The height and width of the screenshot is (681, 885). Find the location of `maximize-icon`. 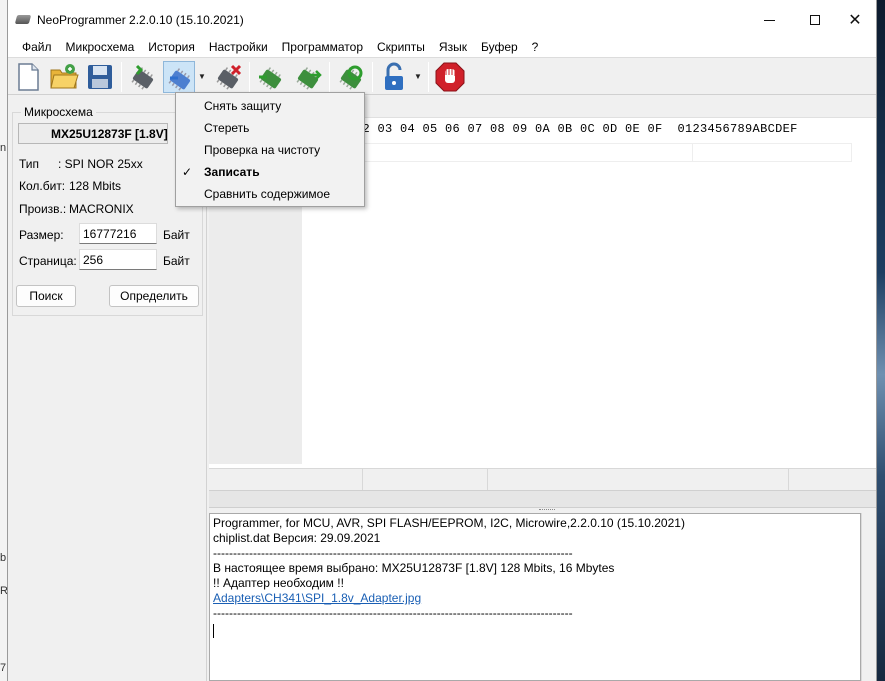

maximize-icon is located at coordinates (815, 20).